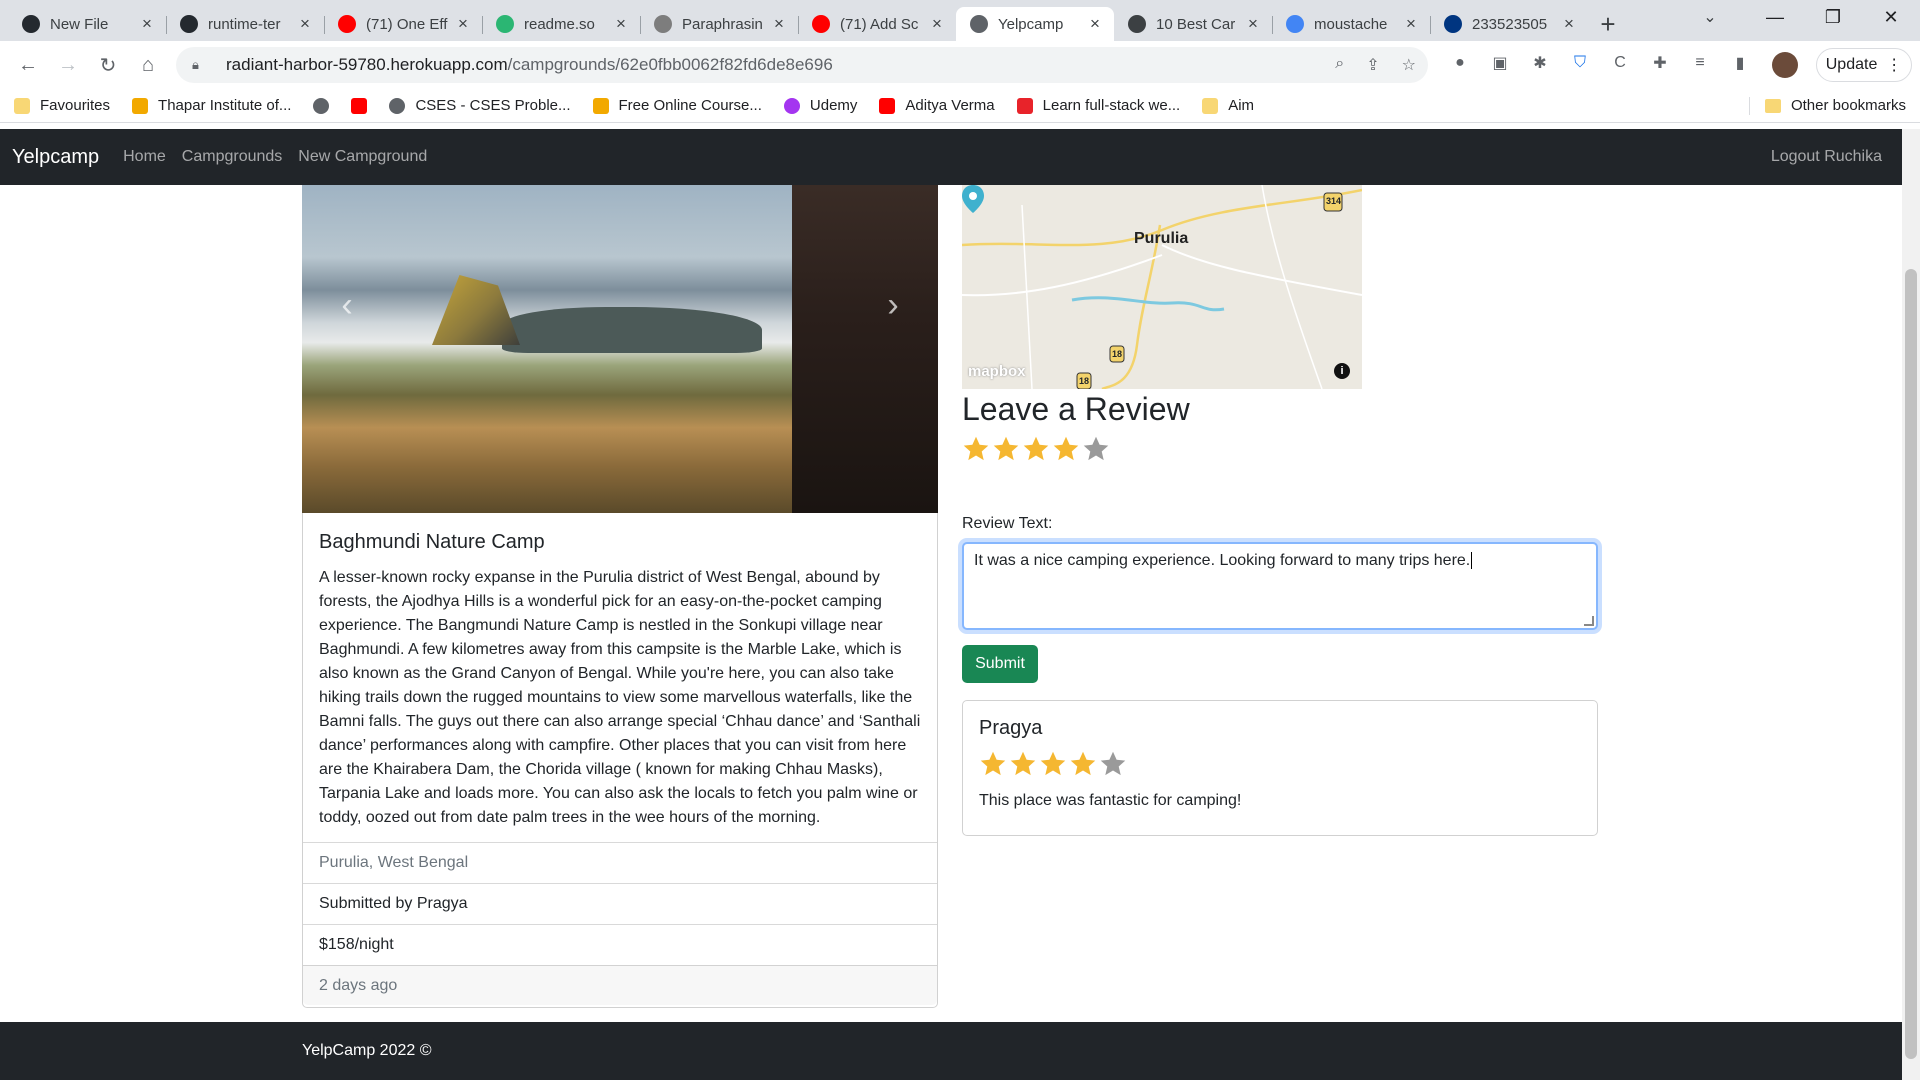 This screenshot has height=1080, width=1920. What do you see at coordinates (31, 24) in the screenshot?
I see `github-icon` at bounding box center [31, 24].